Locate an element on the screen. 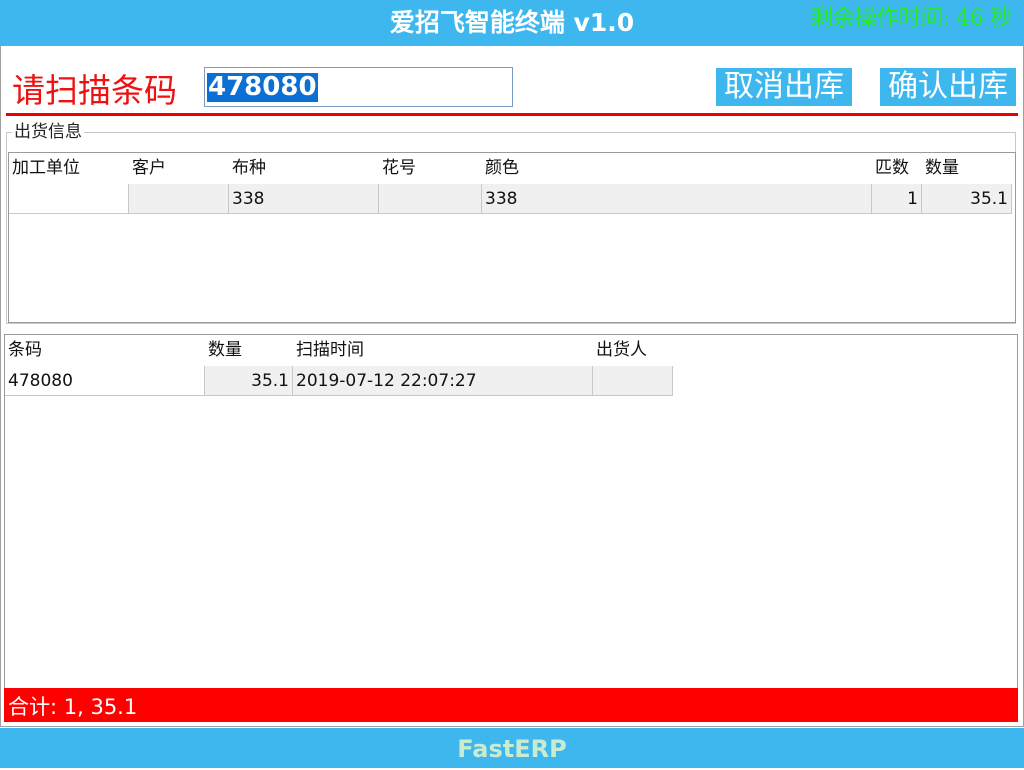 The height and width of the screenshot is (770, 1024). cancel-outbound-button: 取消出库 is located at coordinates (784, 87).